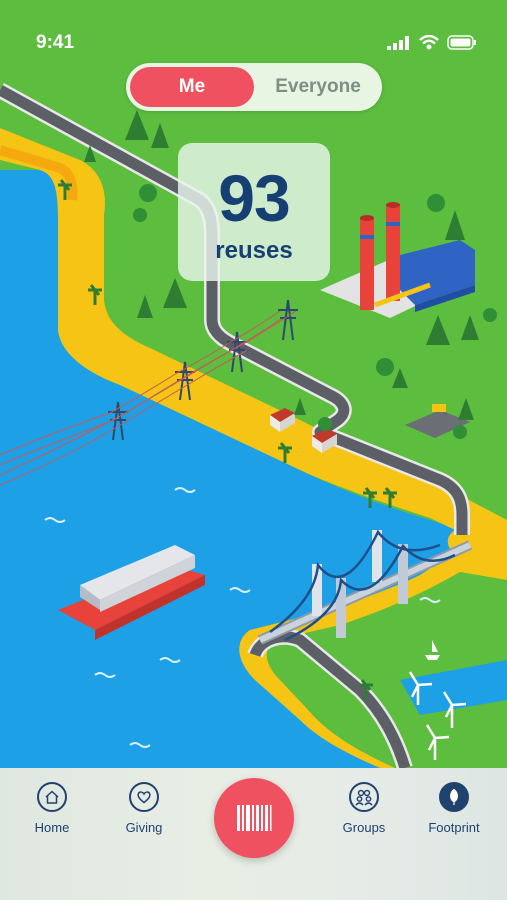 The height and width of the screenshot is (900, 507). What do you see at coordinates (364, 797) in the screenshot?
I see `groups-icon` at bounding box center [364, 797].